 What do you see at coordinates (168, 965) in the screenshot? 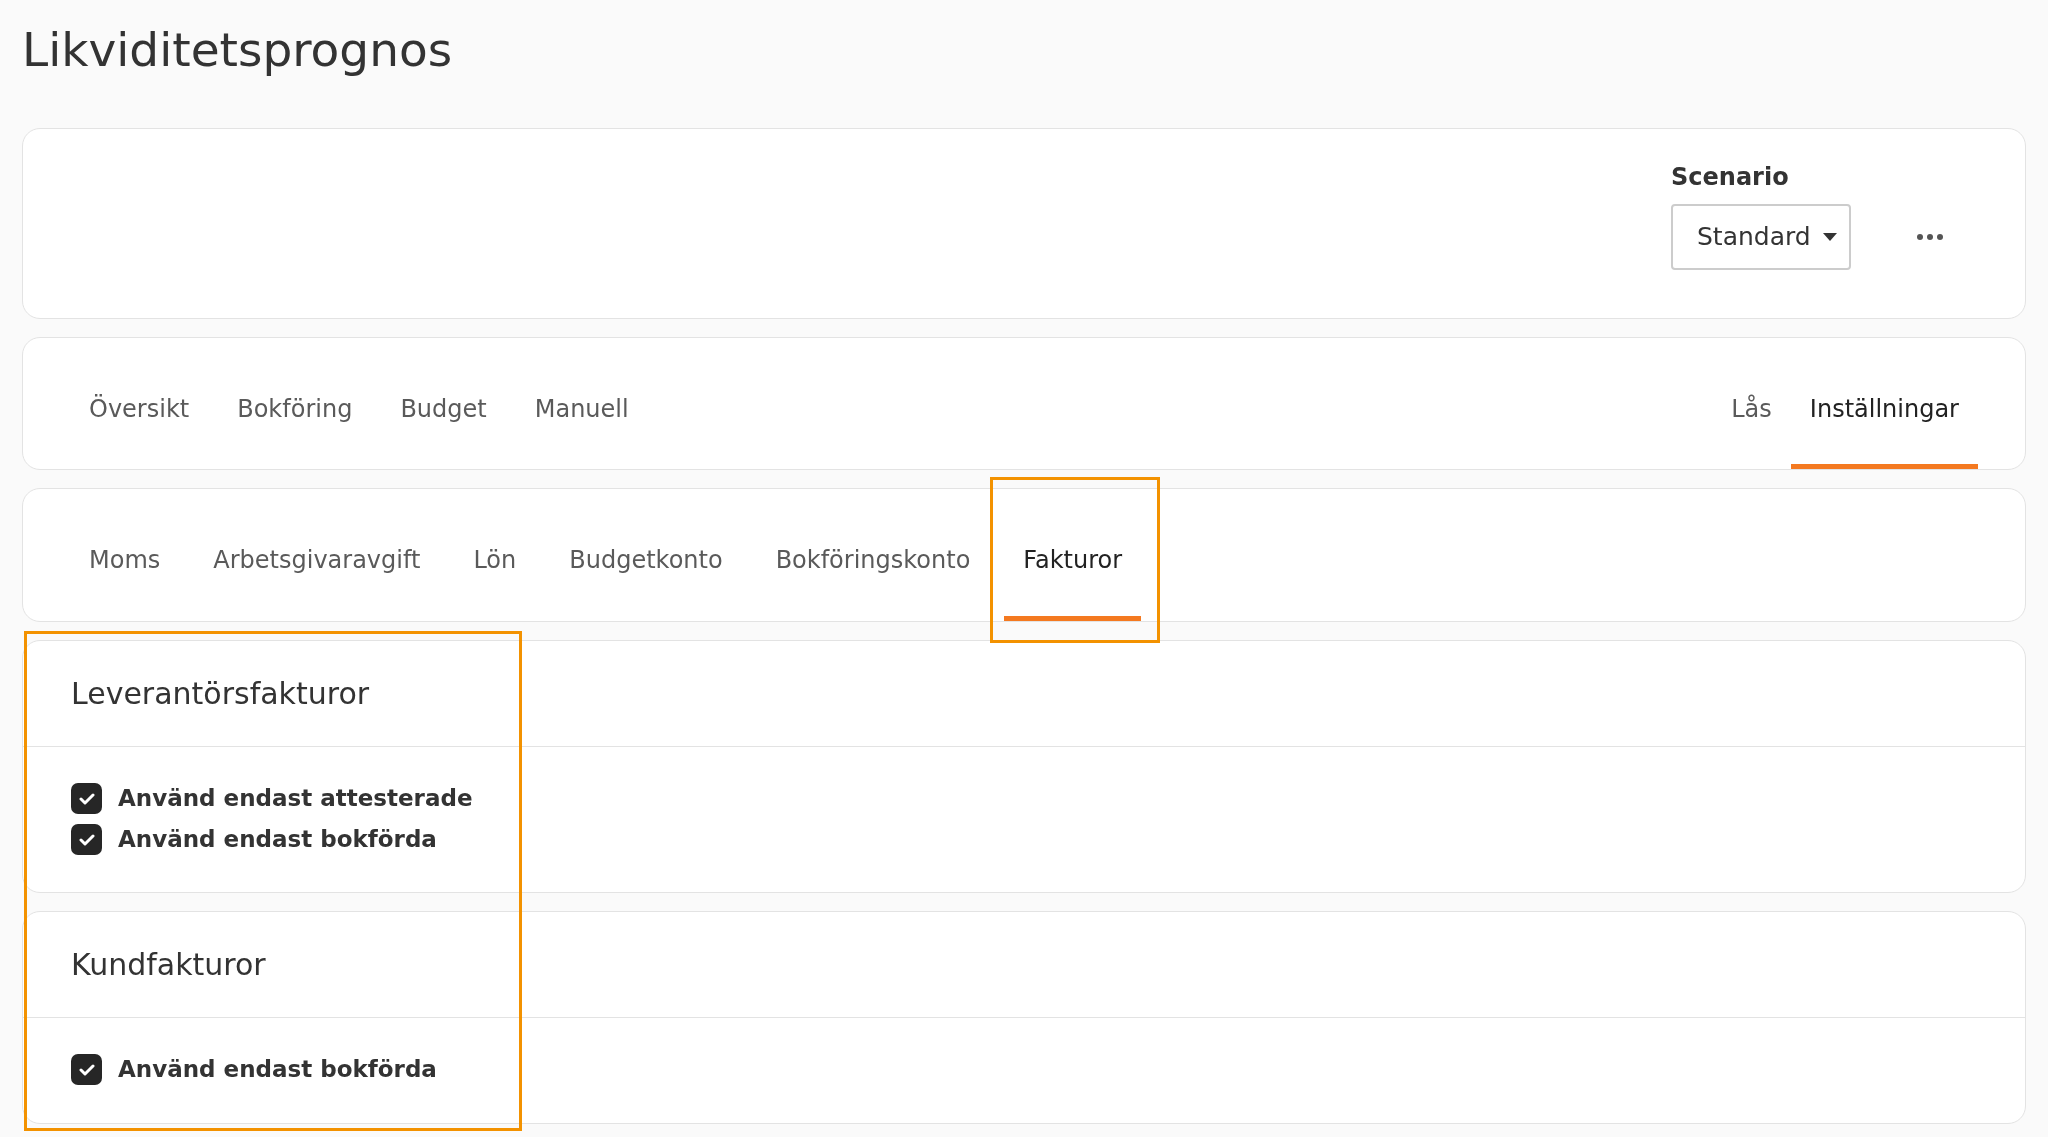
I see `section-heading: Kundfakturor` at bounding box center [168, 965].